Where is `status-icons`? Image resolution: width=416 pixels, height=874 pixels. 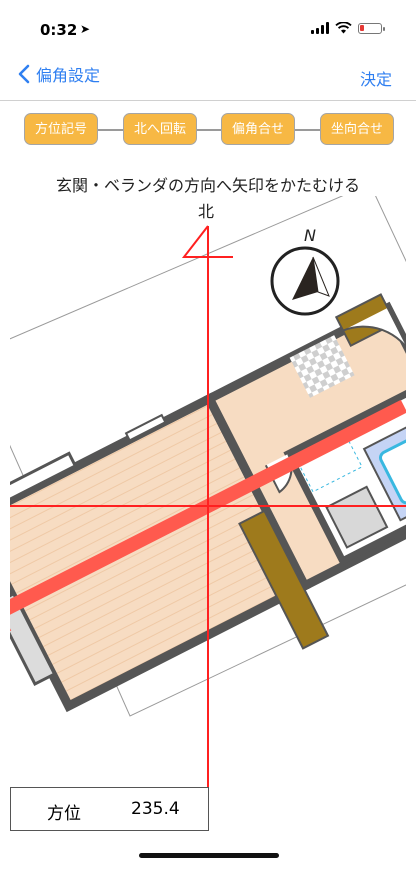
status-icons is located at coordinates (348, 28).